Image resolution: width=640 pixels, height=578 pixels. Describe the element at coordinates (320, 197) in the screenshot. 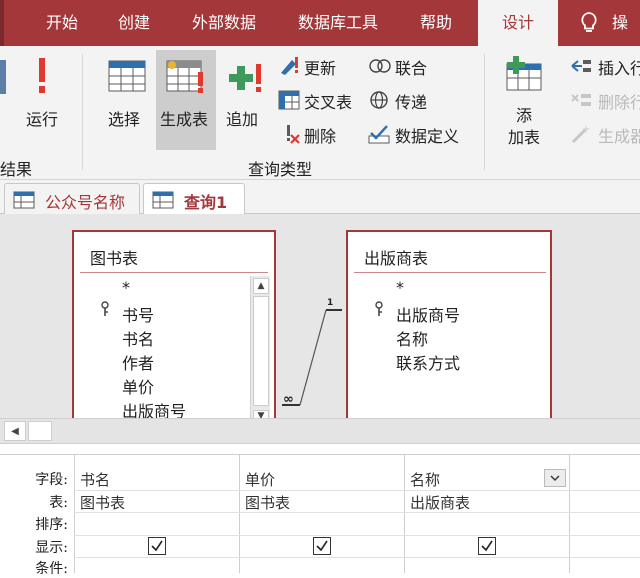

I see `document-tab-strip: 公众号名称 查询1` at that location.